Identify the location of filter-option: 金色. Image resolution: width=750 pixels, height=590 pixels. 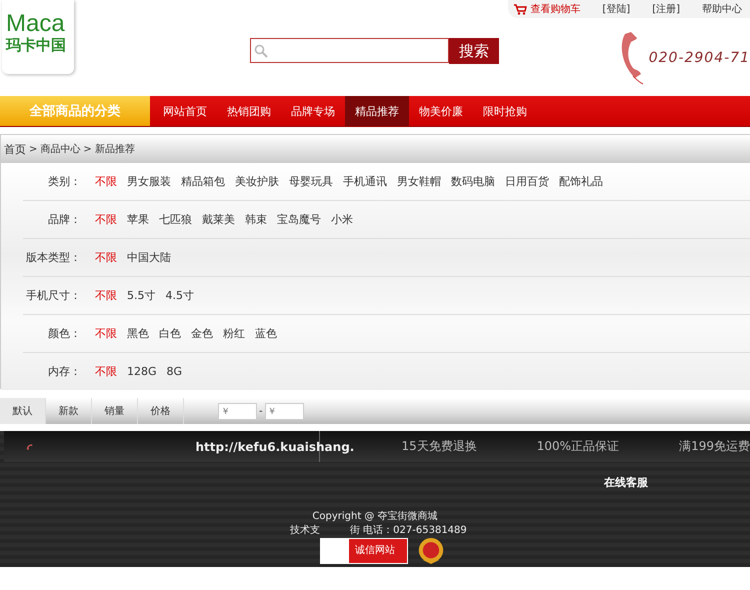
(202, 333).